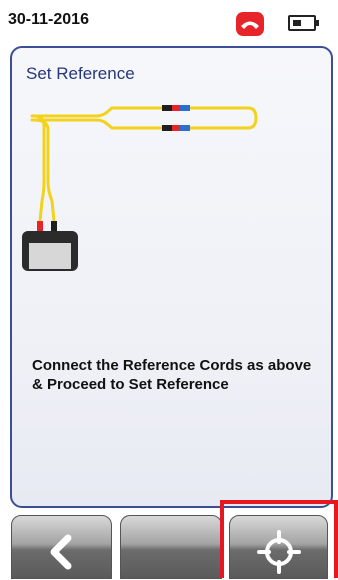  Describe the element at coordinates (80, 73) in the screenshot. I see `panel-title: Set Reference` at that location.